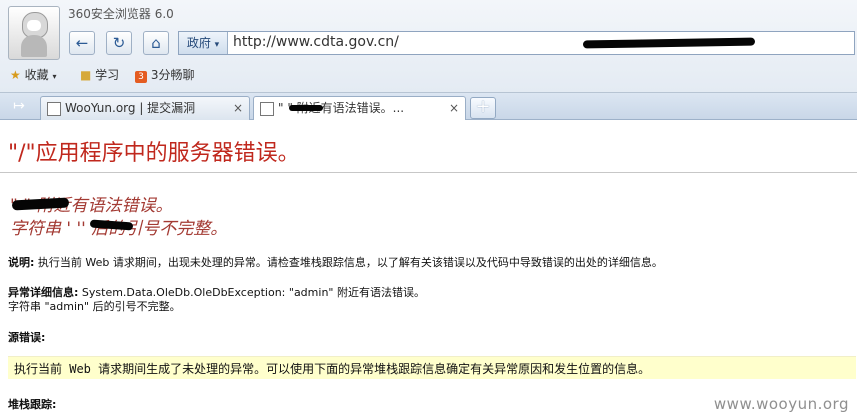 The width and height of the screenshot is (857, 416). I want to click on chevron-down-icon: ▾, so click(54, 76).